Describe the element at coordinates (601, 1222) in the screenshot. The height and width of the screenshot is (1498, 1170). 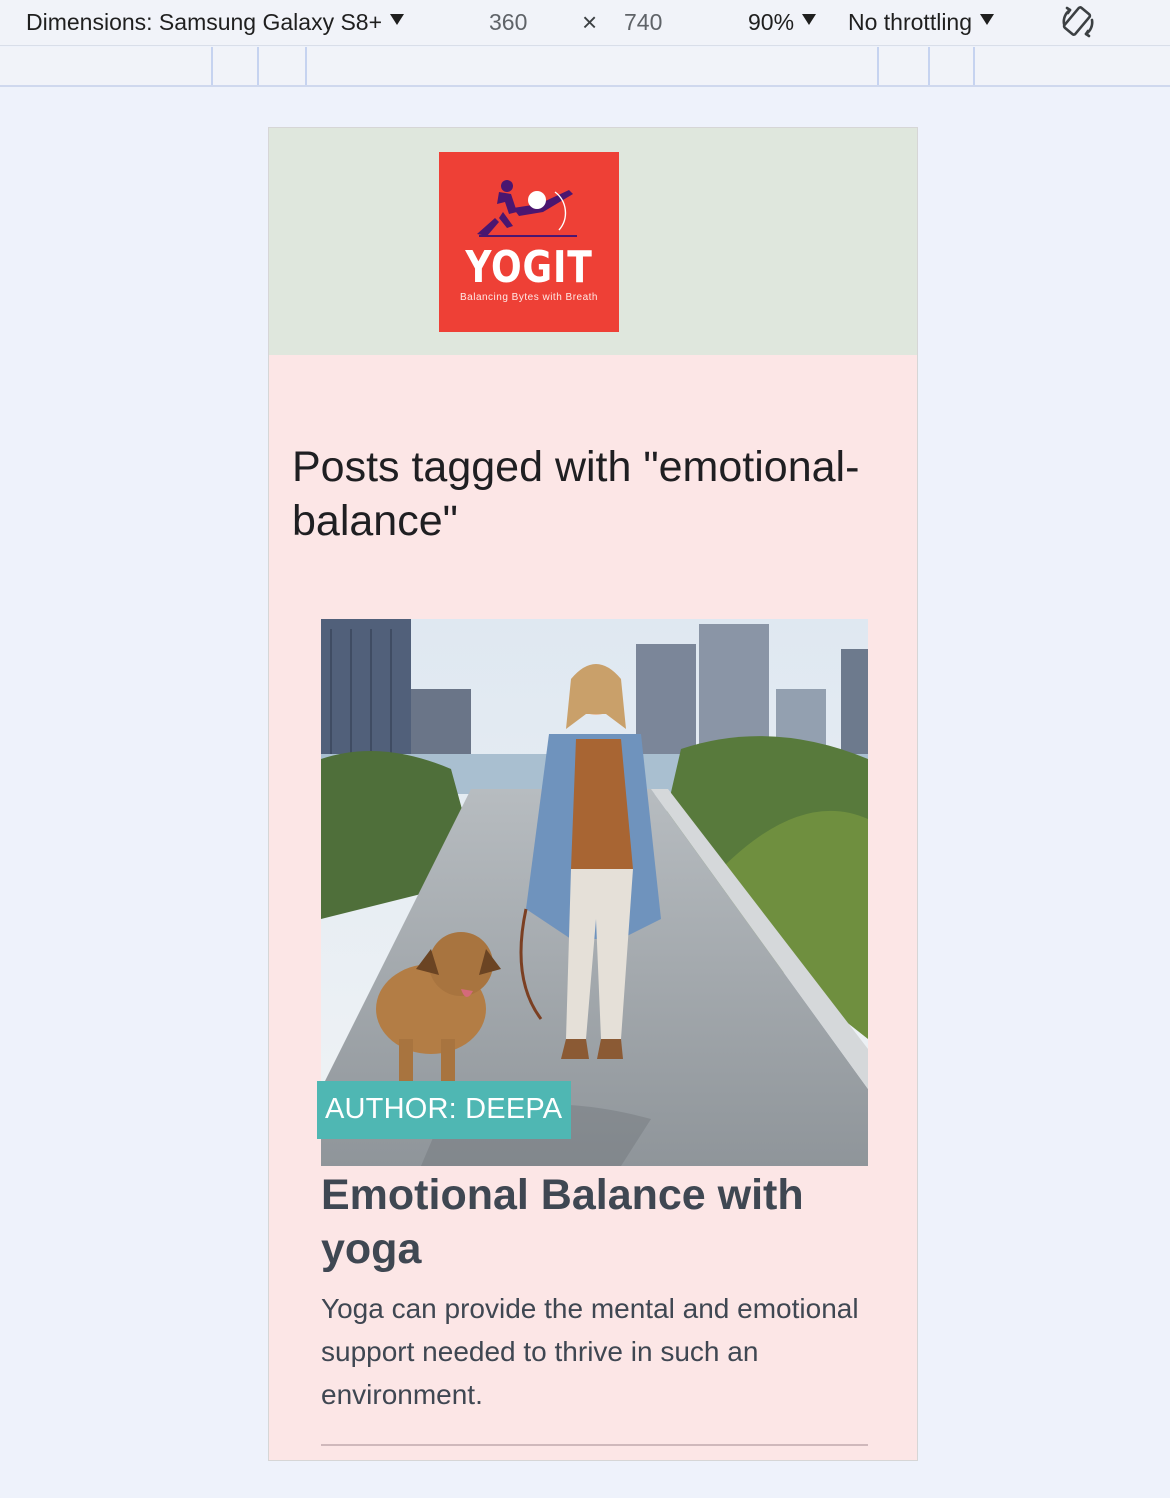
I see `post-title: Emotional Balance with yoga` at that location.